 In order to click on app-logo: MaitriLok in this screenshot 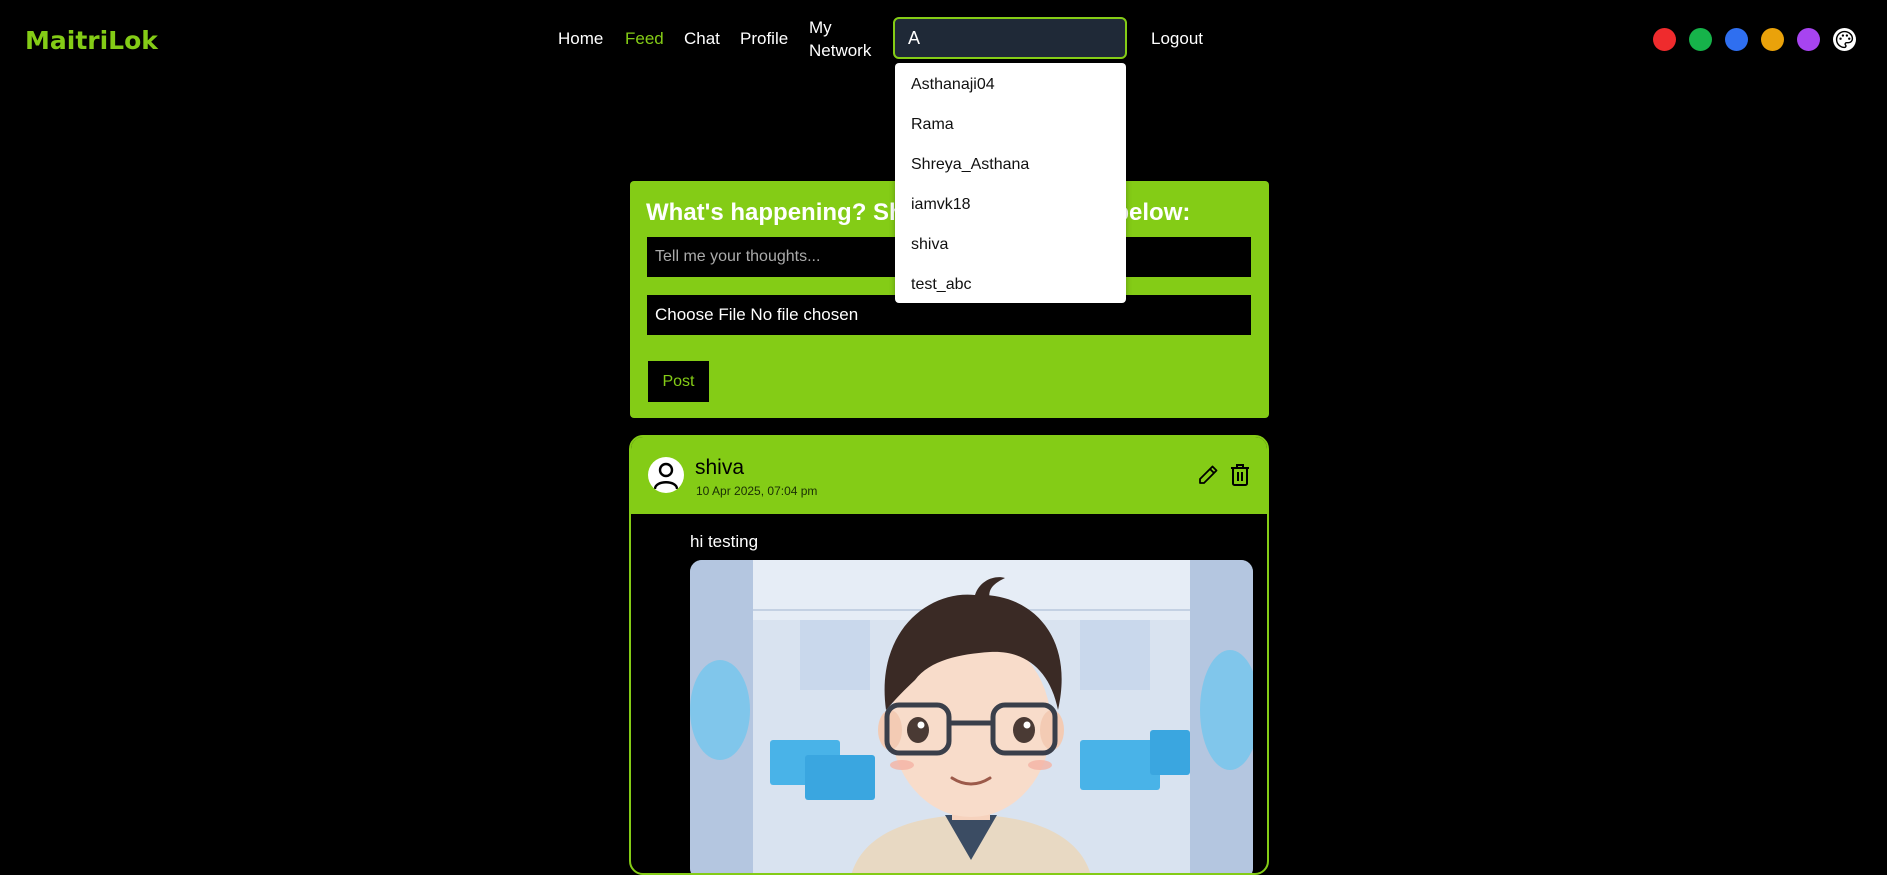, I will do `click(91, 40)`.